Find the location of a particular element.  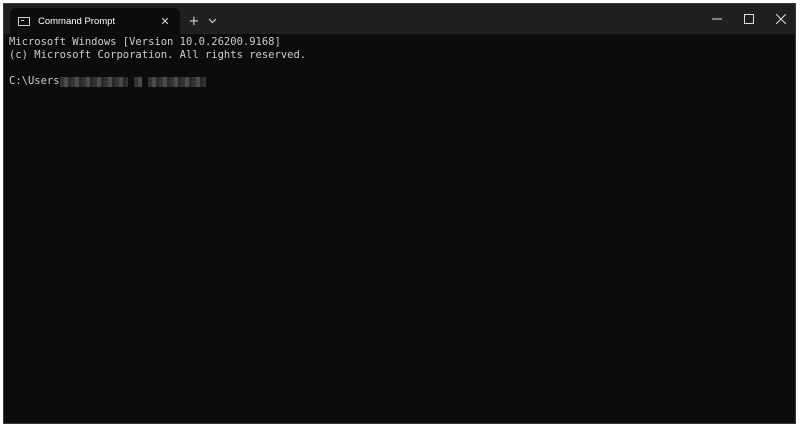

title-bar: Command Prompt ✕ + is located at coordinates (399, 19).